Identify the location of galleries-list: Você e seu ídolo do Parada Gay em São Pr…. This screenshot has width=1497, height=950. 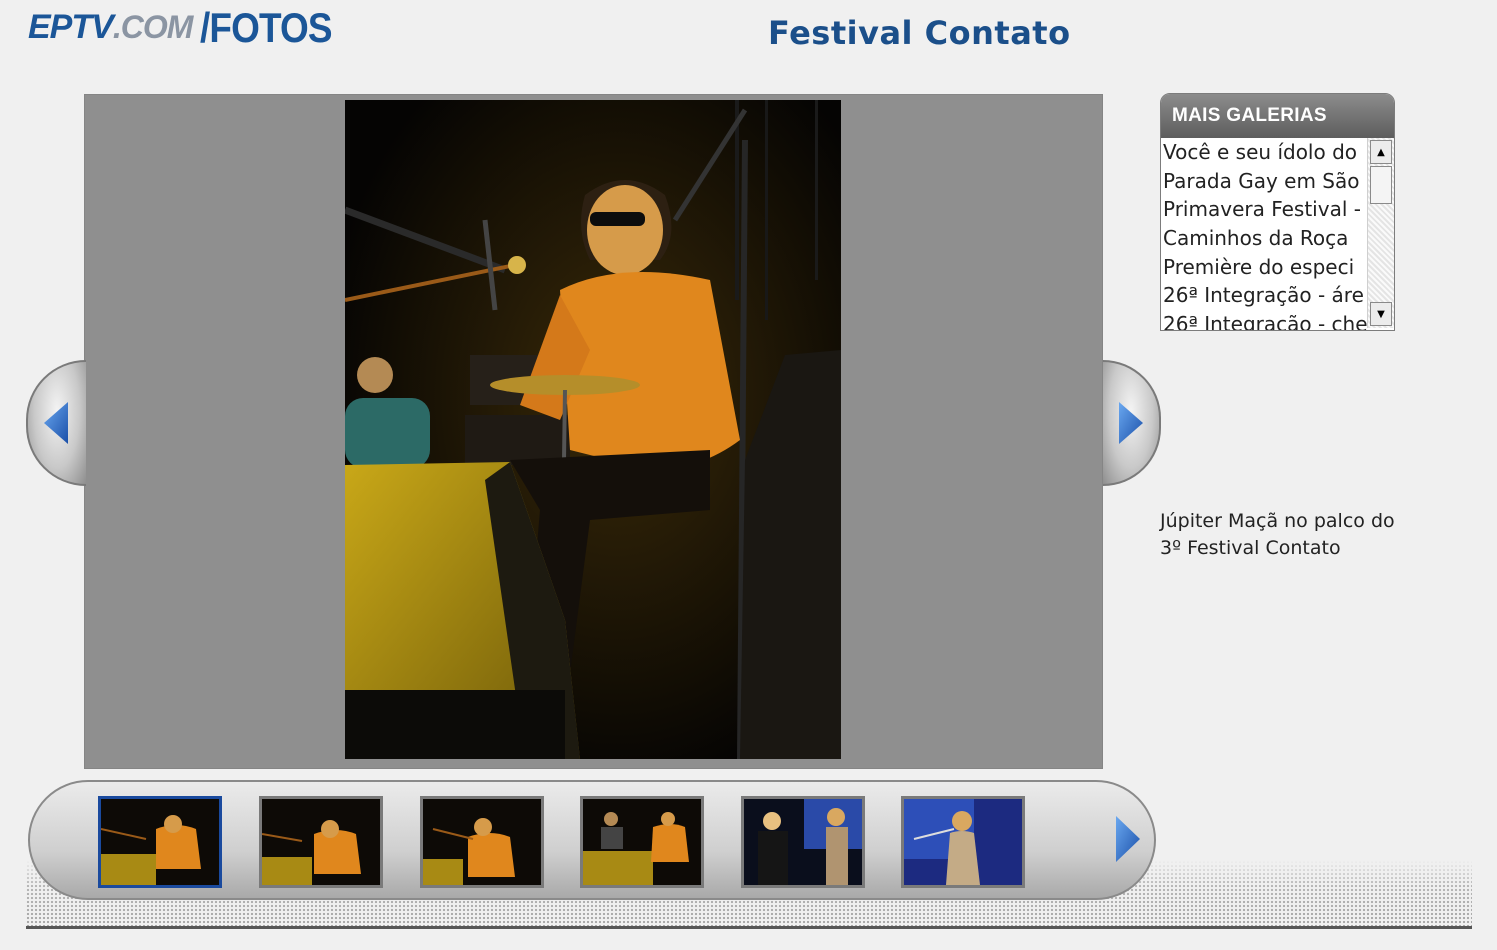
(1264, 234).